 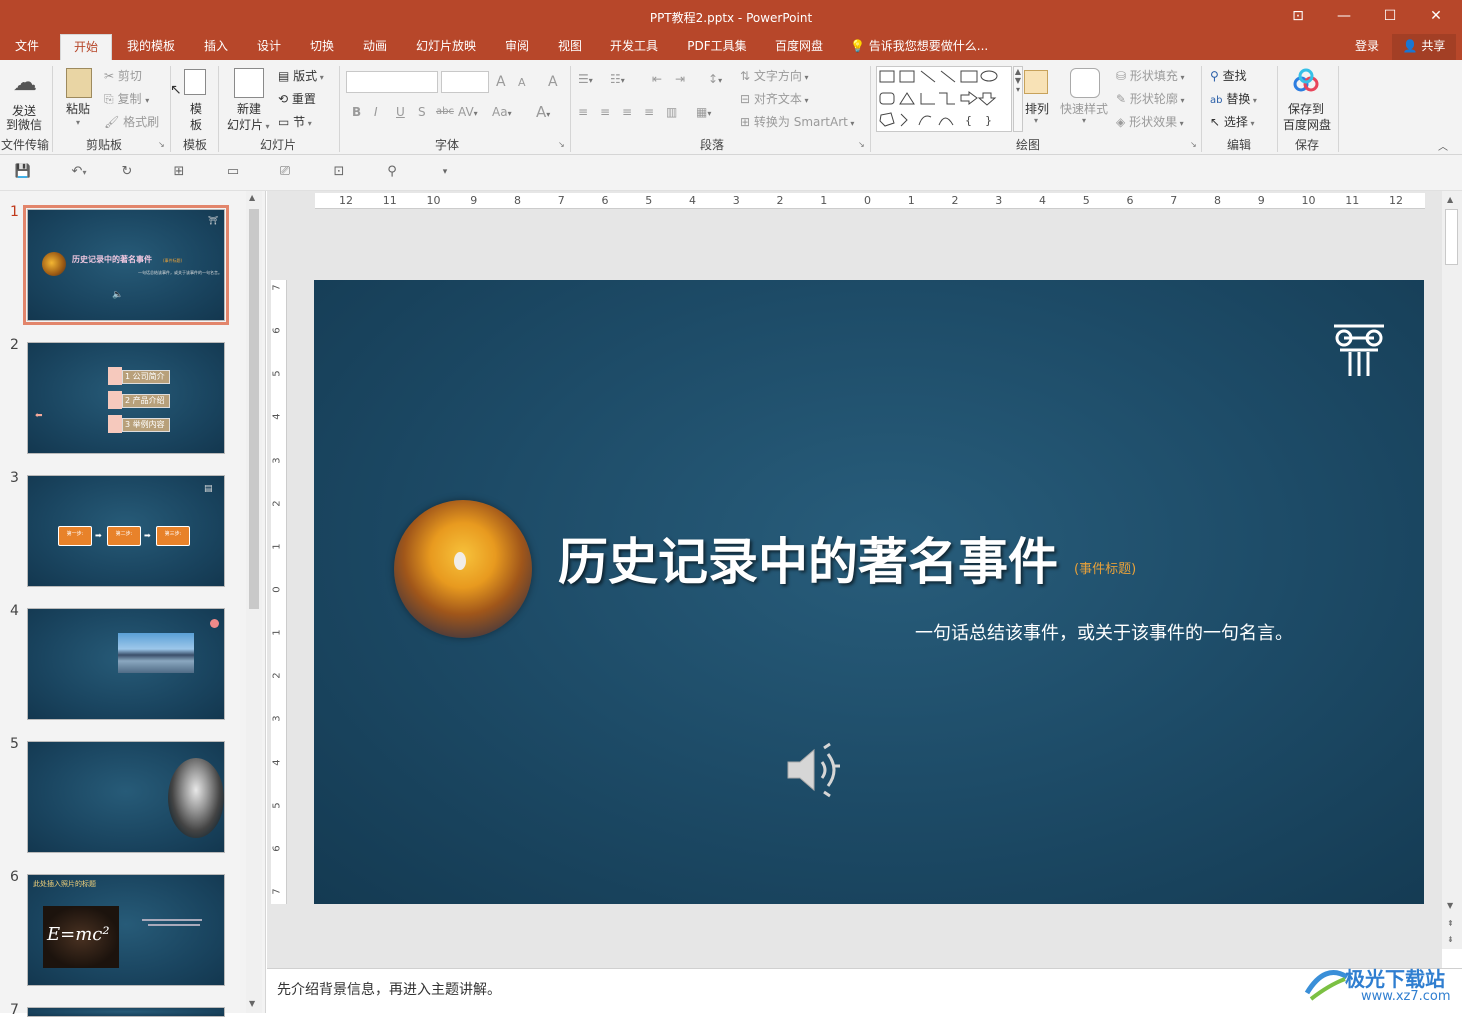 I want to click on tab-transitions: 切换, so click(x=322, y=47).